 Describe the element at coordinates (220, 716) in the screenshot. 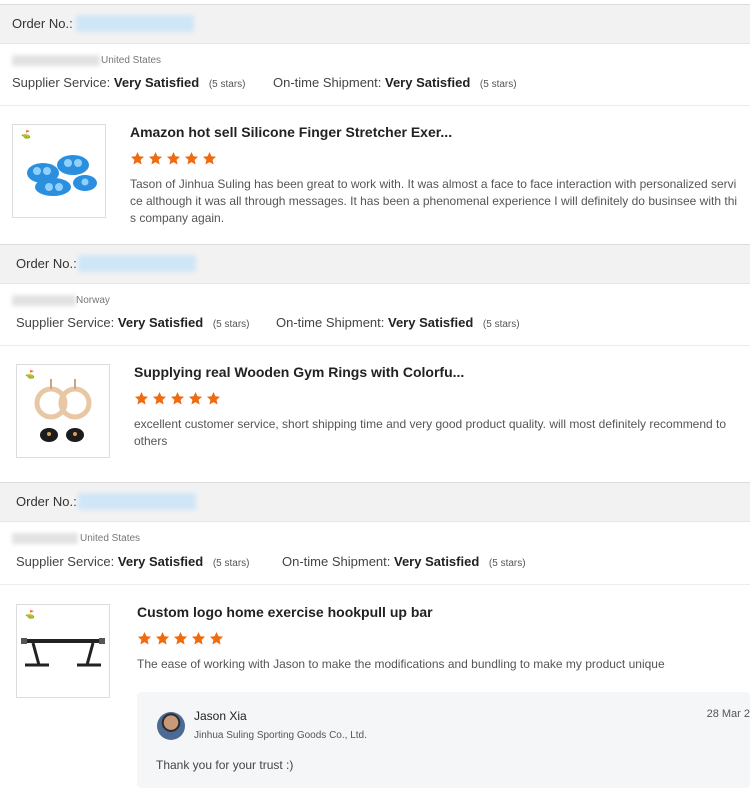

I see `reply-author-name: Jason Xia` at that location.